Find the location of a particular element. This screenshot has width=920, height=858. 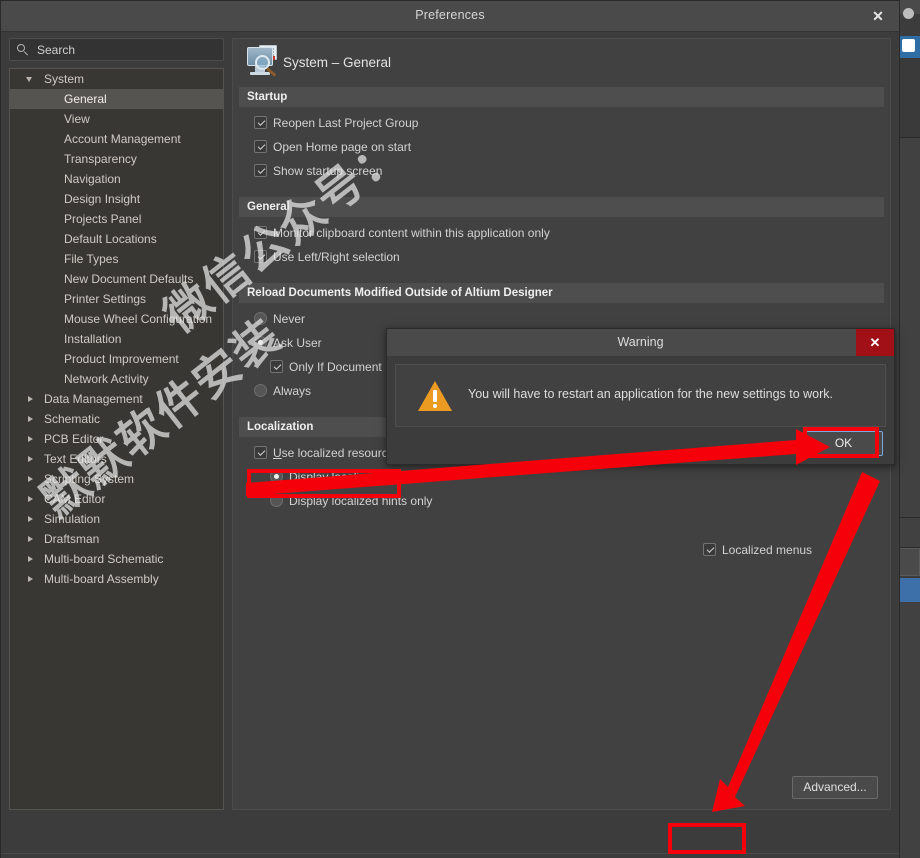

page-header: System – General is located at coordinates (561, 63).